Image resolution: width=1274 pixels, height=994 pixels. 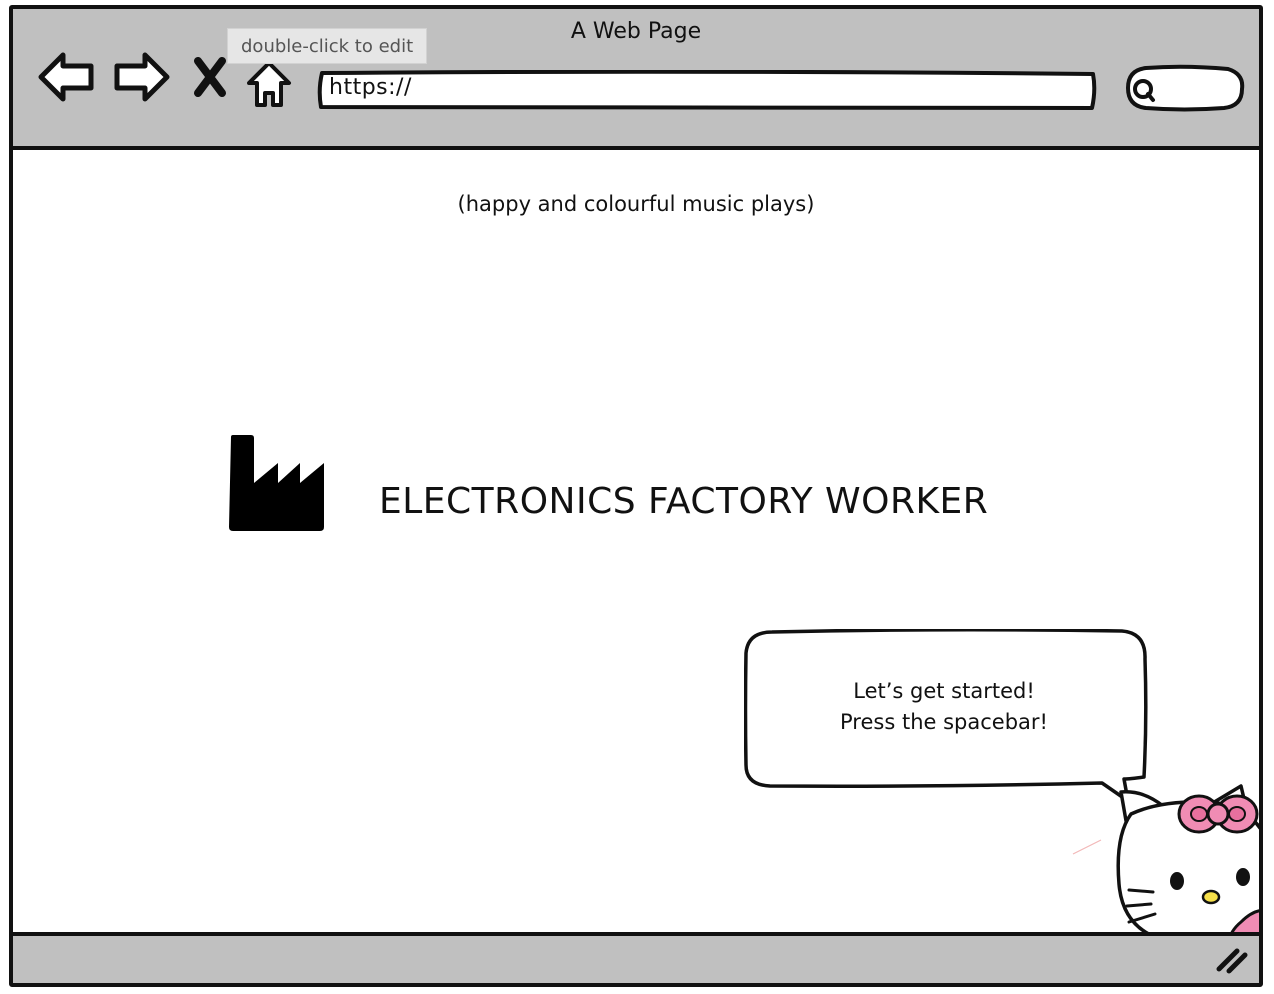 I want to click on edit-tooltip: double-click to edit, so click(x=327, y=46).